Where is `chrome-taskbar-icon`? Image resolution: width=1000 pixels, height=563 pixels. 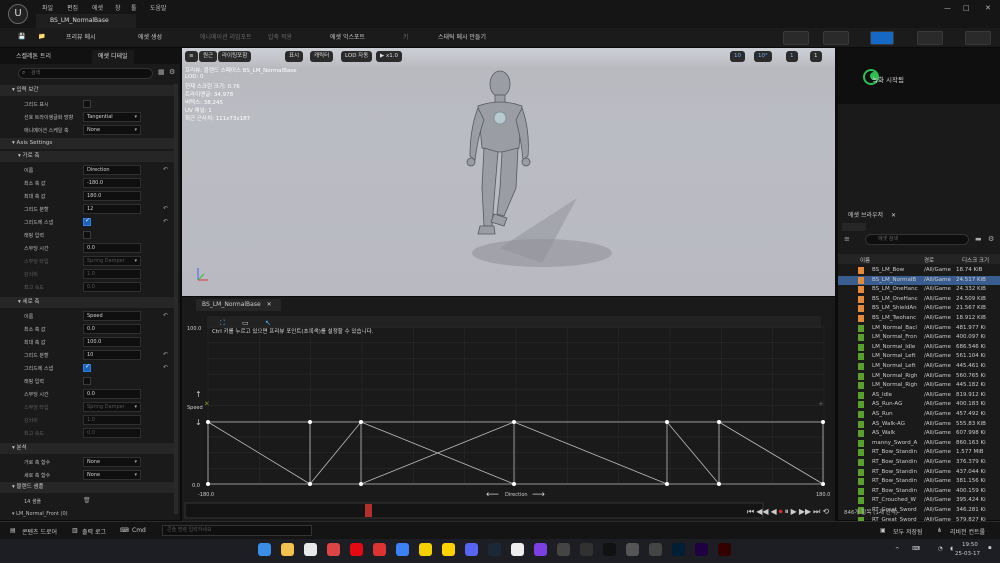
chrome-taskbar-icon is located at coordinates (310, 549).